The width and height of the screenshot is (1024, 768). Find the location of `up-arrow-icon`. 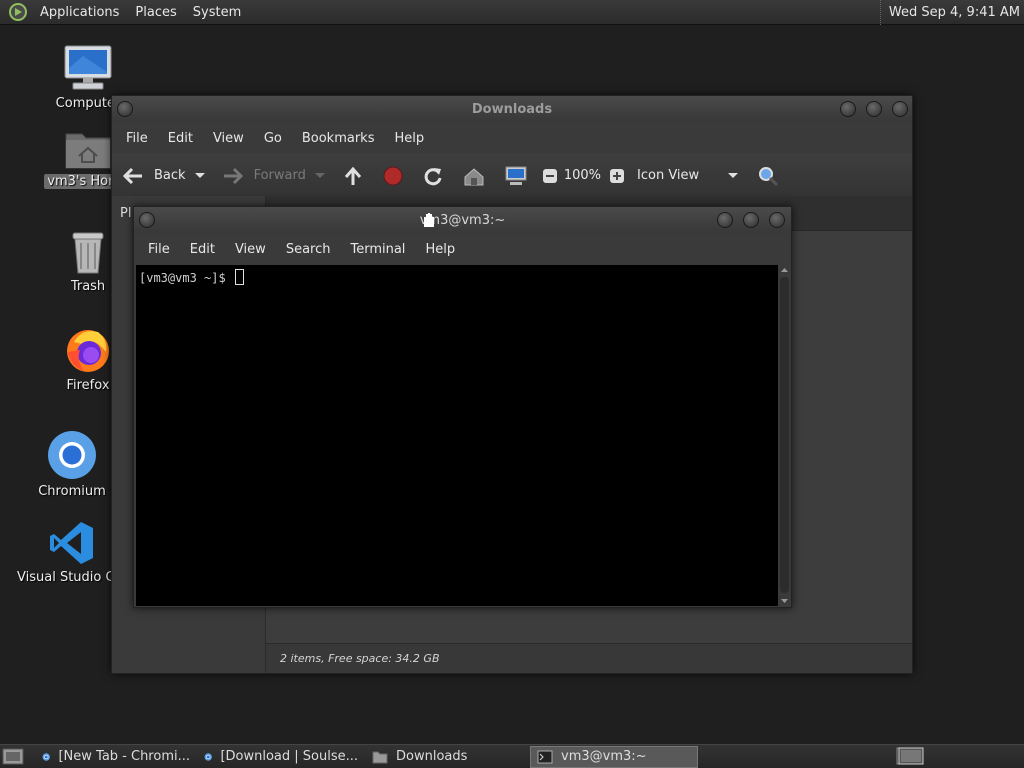

up-arrow-icon is located at coordinates (353, 176).